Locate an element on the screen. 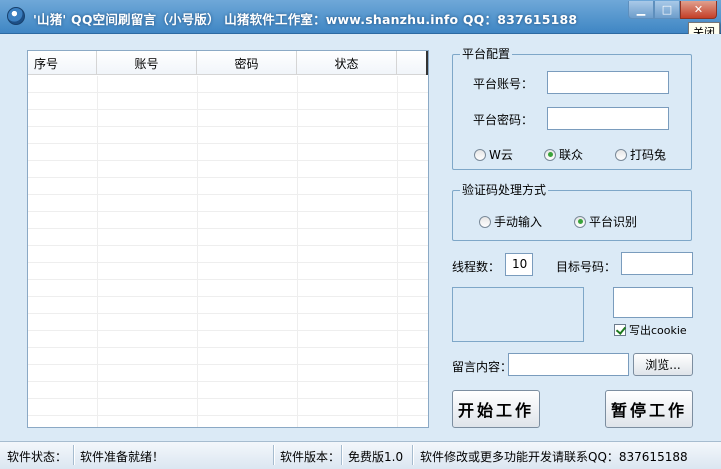 The image size is (721, 469). write-cookie-checkbox: 写出cookie is located at coordinates (650, 330).